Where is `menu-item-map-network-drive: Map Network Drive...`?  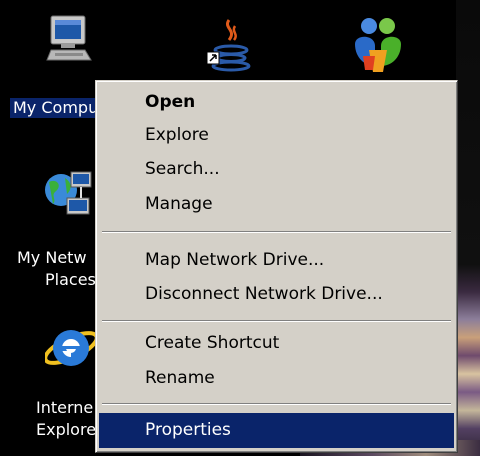
menu-item-map-network-drive: Map Network Drive... is located at coordinates (276, 260).